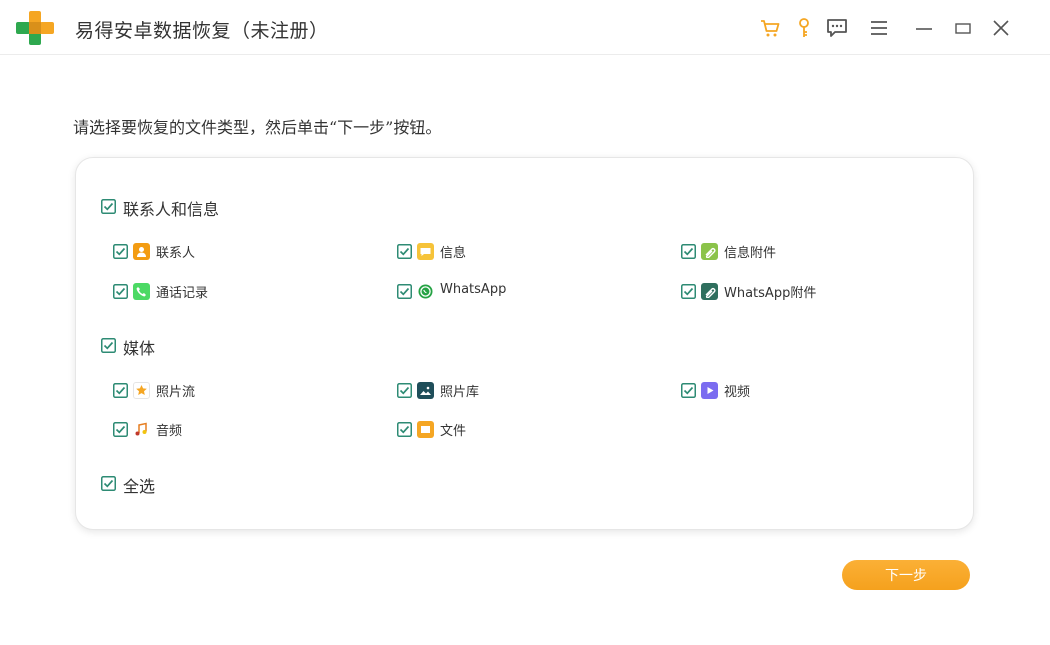  I want to click on group-label-media: 媒体, so click(139, 348).